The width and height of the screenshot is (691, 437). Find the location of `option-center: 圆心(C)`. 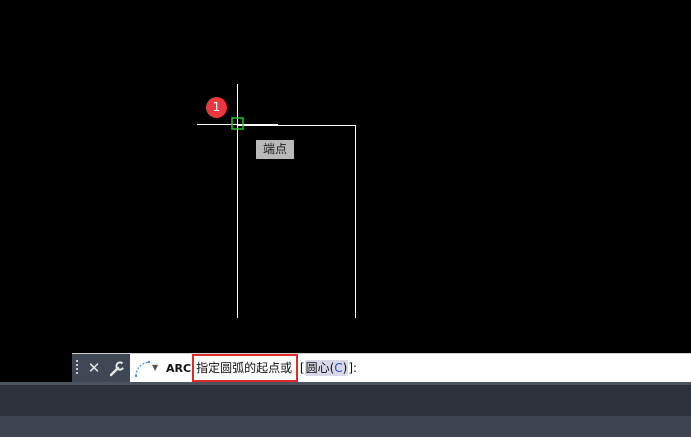

option-center: 圆心(C) is located at coordinates (326, 368).